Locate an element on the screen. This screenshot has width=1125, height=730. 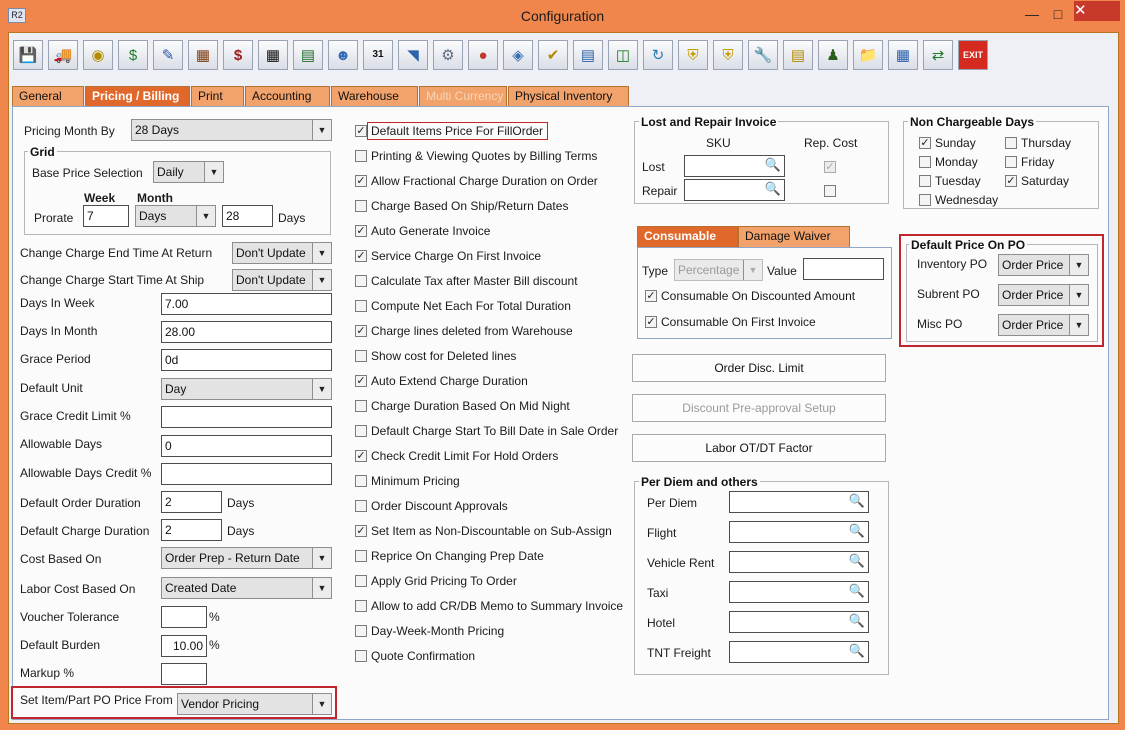
prorate-month-field: 28 is located at coordinates (247, 216).